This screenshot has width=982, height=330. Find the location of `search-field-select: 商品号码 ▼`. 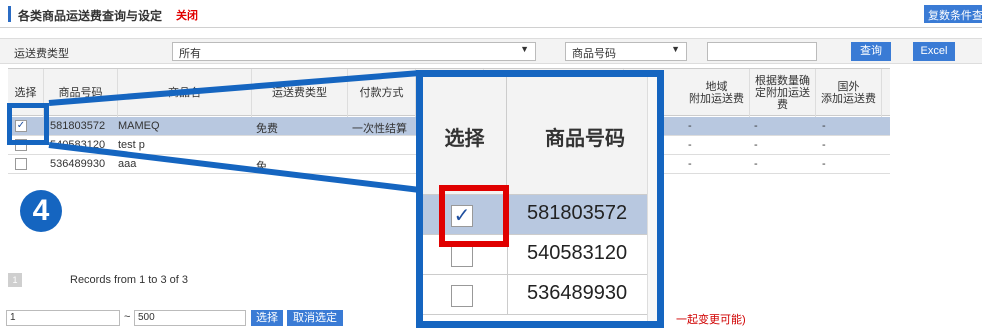

search-field-select: 商品号码 ▼ is located at coordinates (626, 51).